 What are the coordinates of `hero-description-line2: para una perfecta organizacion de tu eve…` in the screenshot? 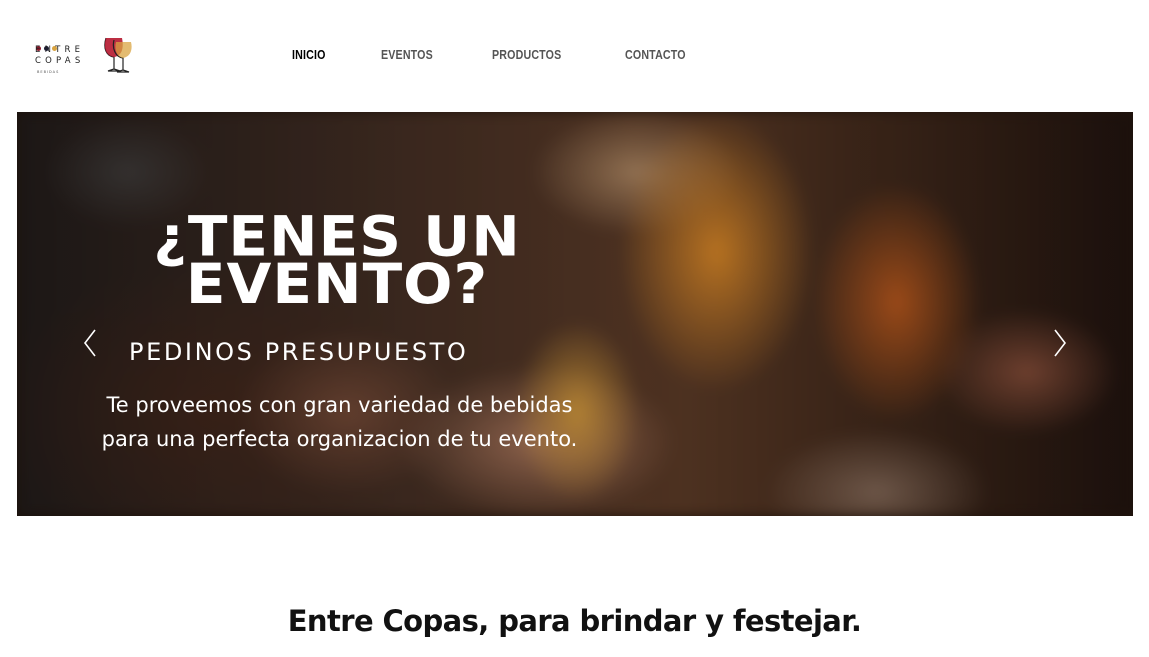 It's located at (339, 439).